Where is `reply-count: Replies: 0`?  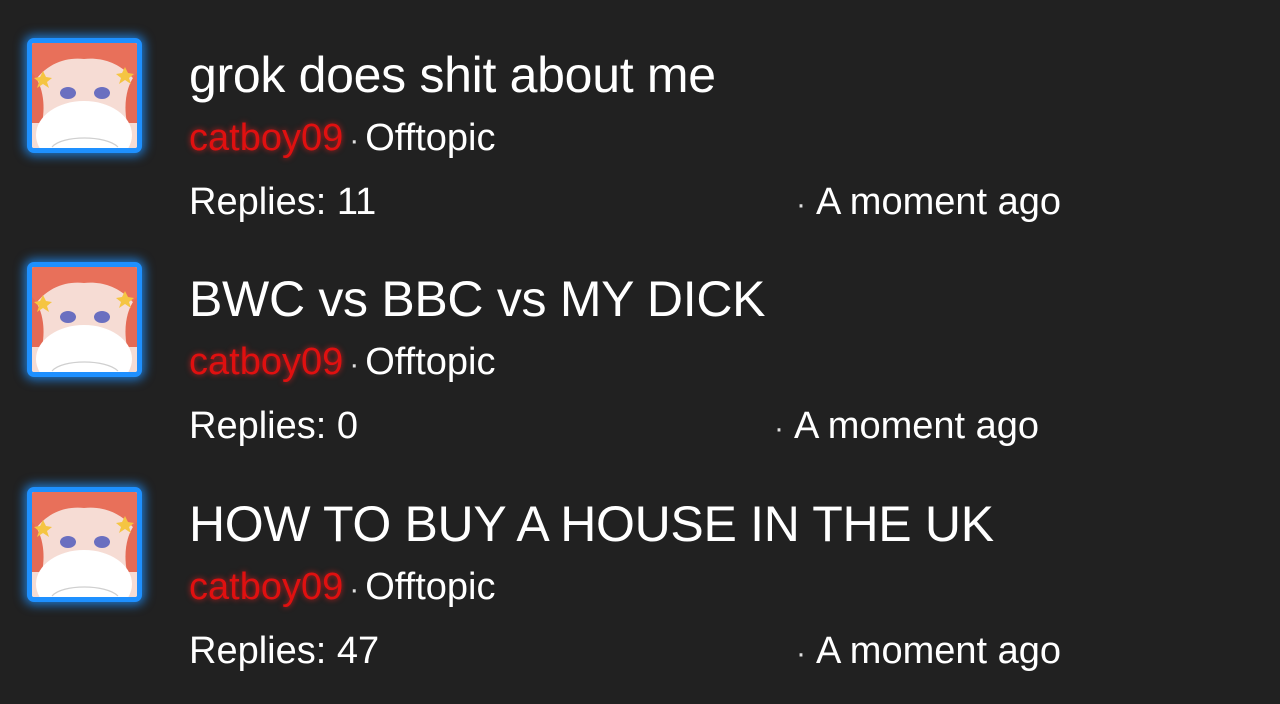 reply-count: Replies: 0 is located at coordinates (273, 426).